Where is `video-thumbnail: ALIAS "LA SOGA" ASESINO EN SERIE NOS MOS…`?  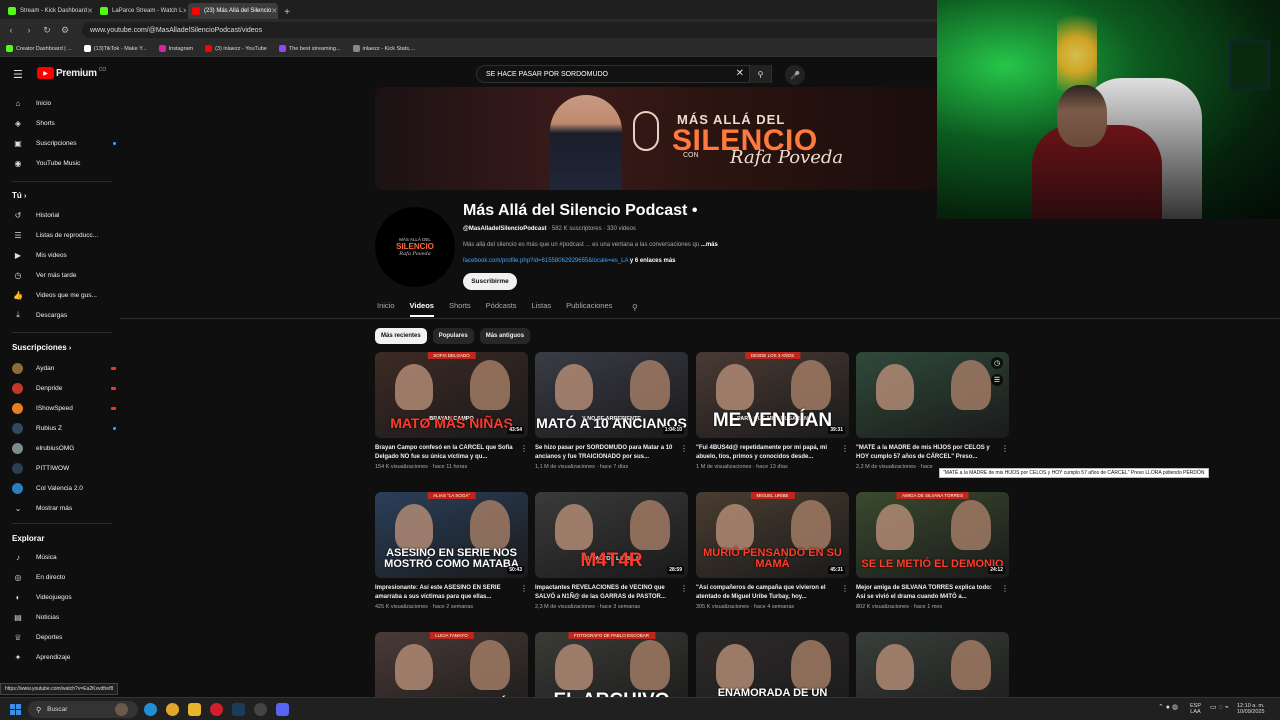
video-thumbnail: ALIAS "LA SOGA" ASESINO EN SERIE NOS MOS… is located at coordinates (451, 535).